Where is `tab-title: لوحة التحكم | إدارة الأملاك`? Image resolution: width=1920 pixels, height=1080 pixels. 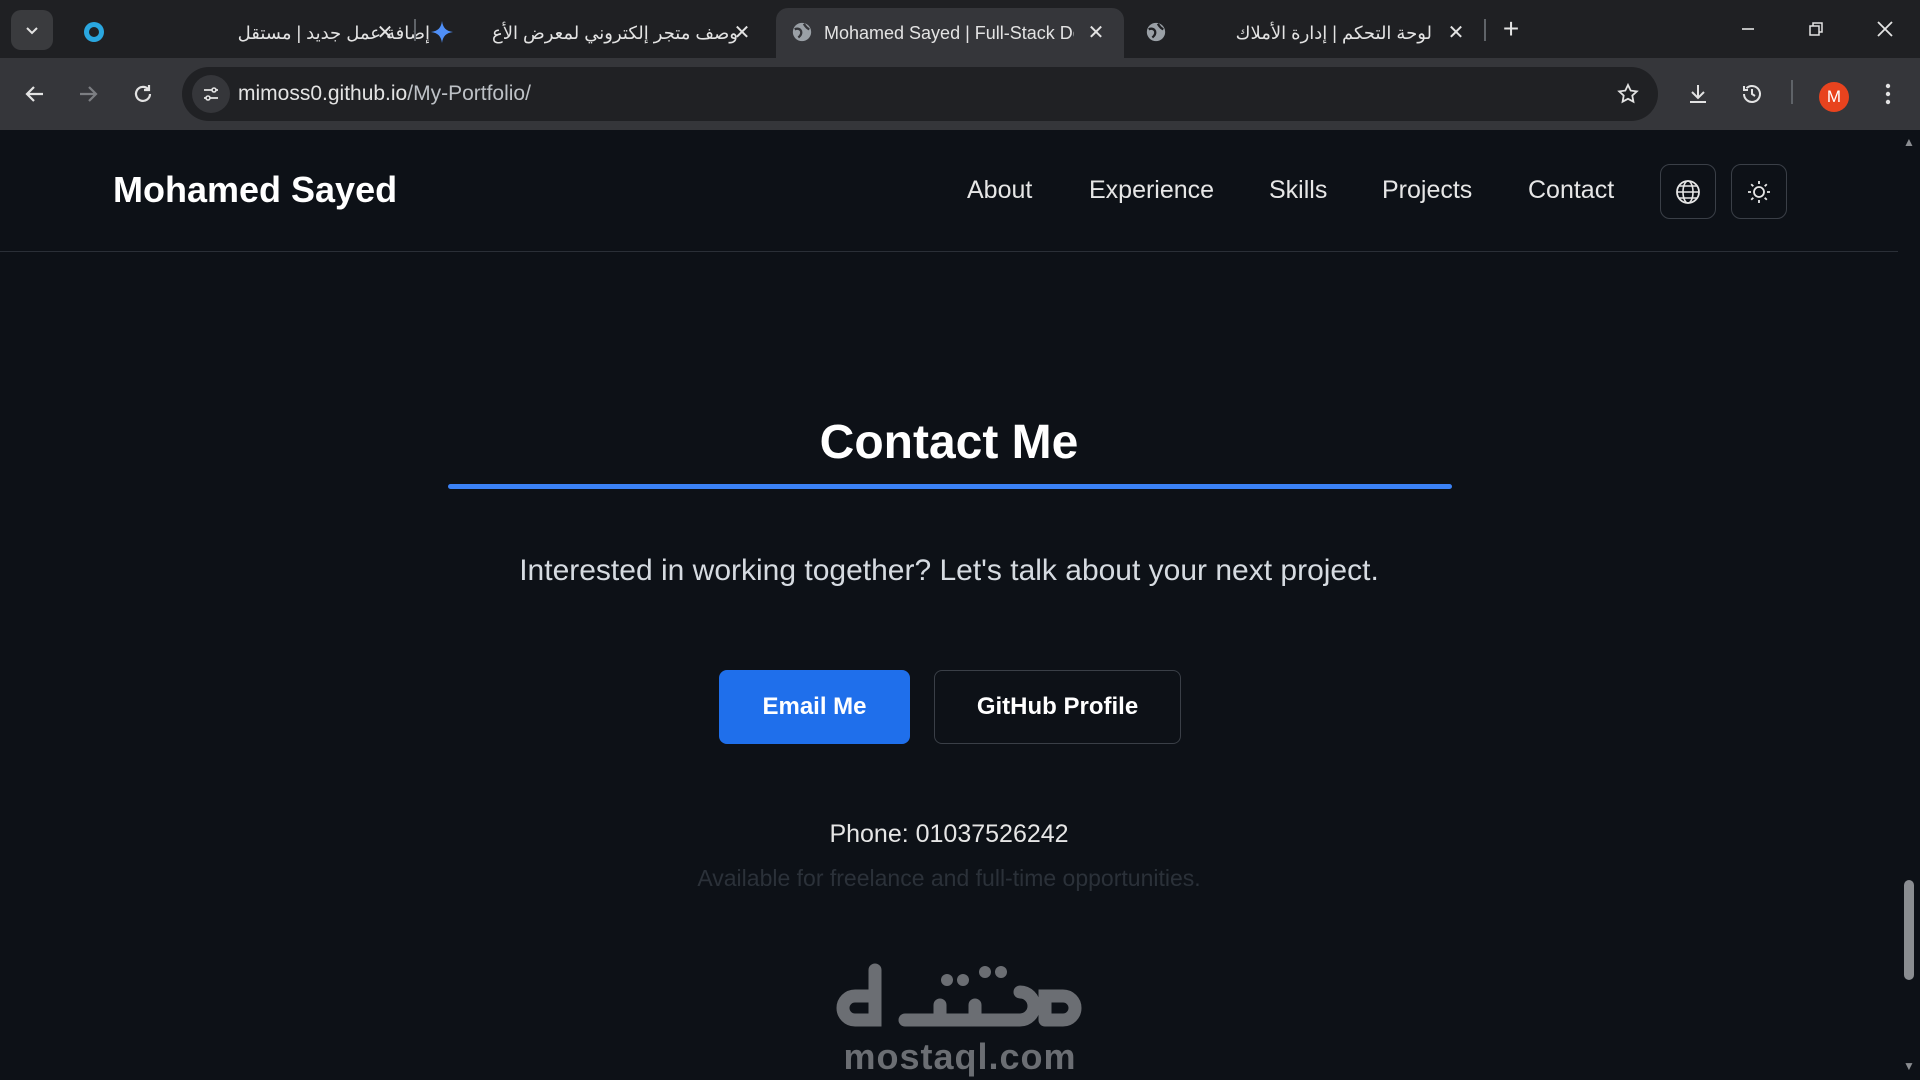 tab-title: لوحة التحكم | إدارة الأملاك is located at coordinates (1333, 33).